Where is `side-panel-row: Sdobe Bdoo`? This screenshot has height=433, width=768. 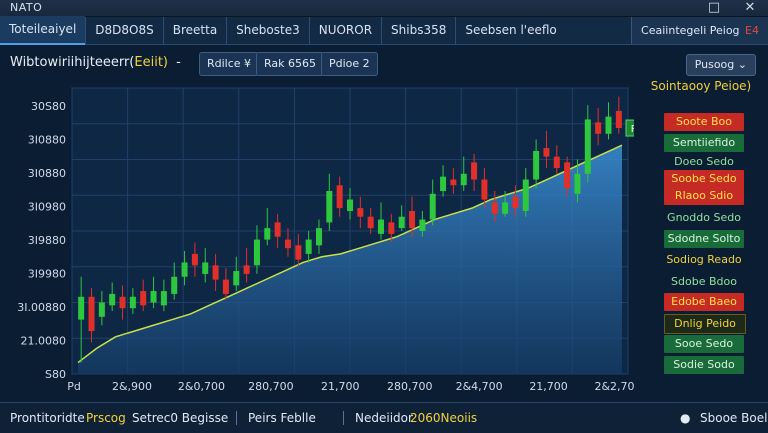 side-panel-row: Sdobe Bdoo is located at coordinates (704, 282).